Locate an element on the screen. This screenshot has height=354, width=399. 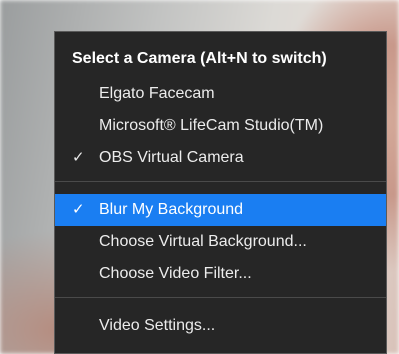
menu-item-label: Blur My Background is located at coordinates (171, 209).